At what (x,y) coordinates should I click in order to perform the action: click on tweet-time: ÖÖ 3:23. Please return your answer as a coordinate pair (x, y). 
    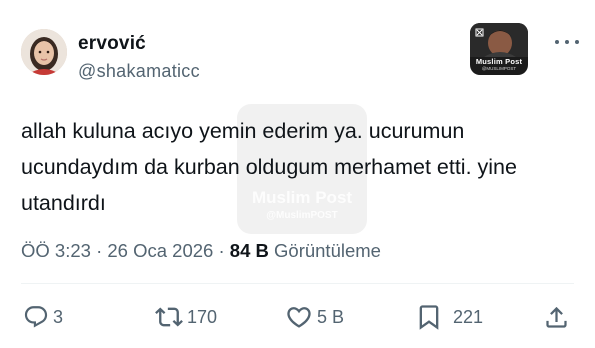
    Looking at the image, I should click on (56, 250).